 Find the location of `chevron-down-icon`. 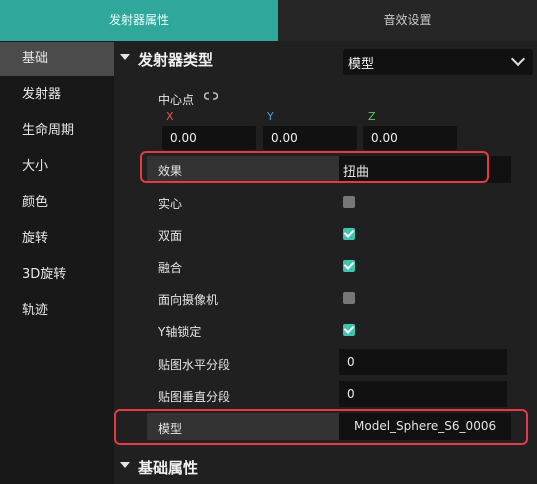

chevron-down-icon is located at coordinates (518, 59).